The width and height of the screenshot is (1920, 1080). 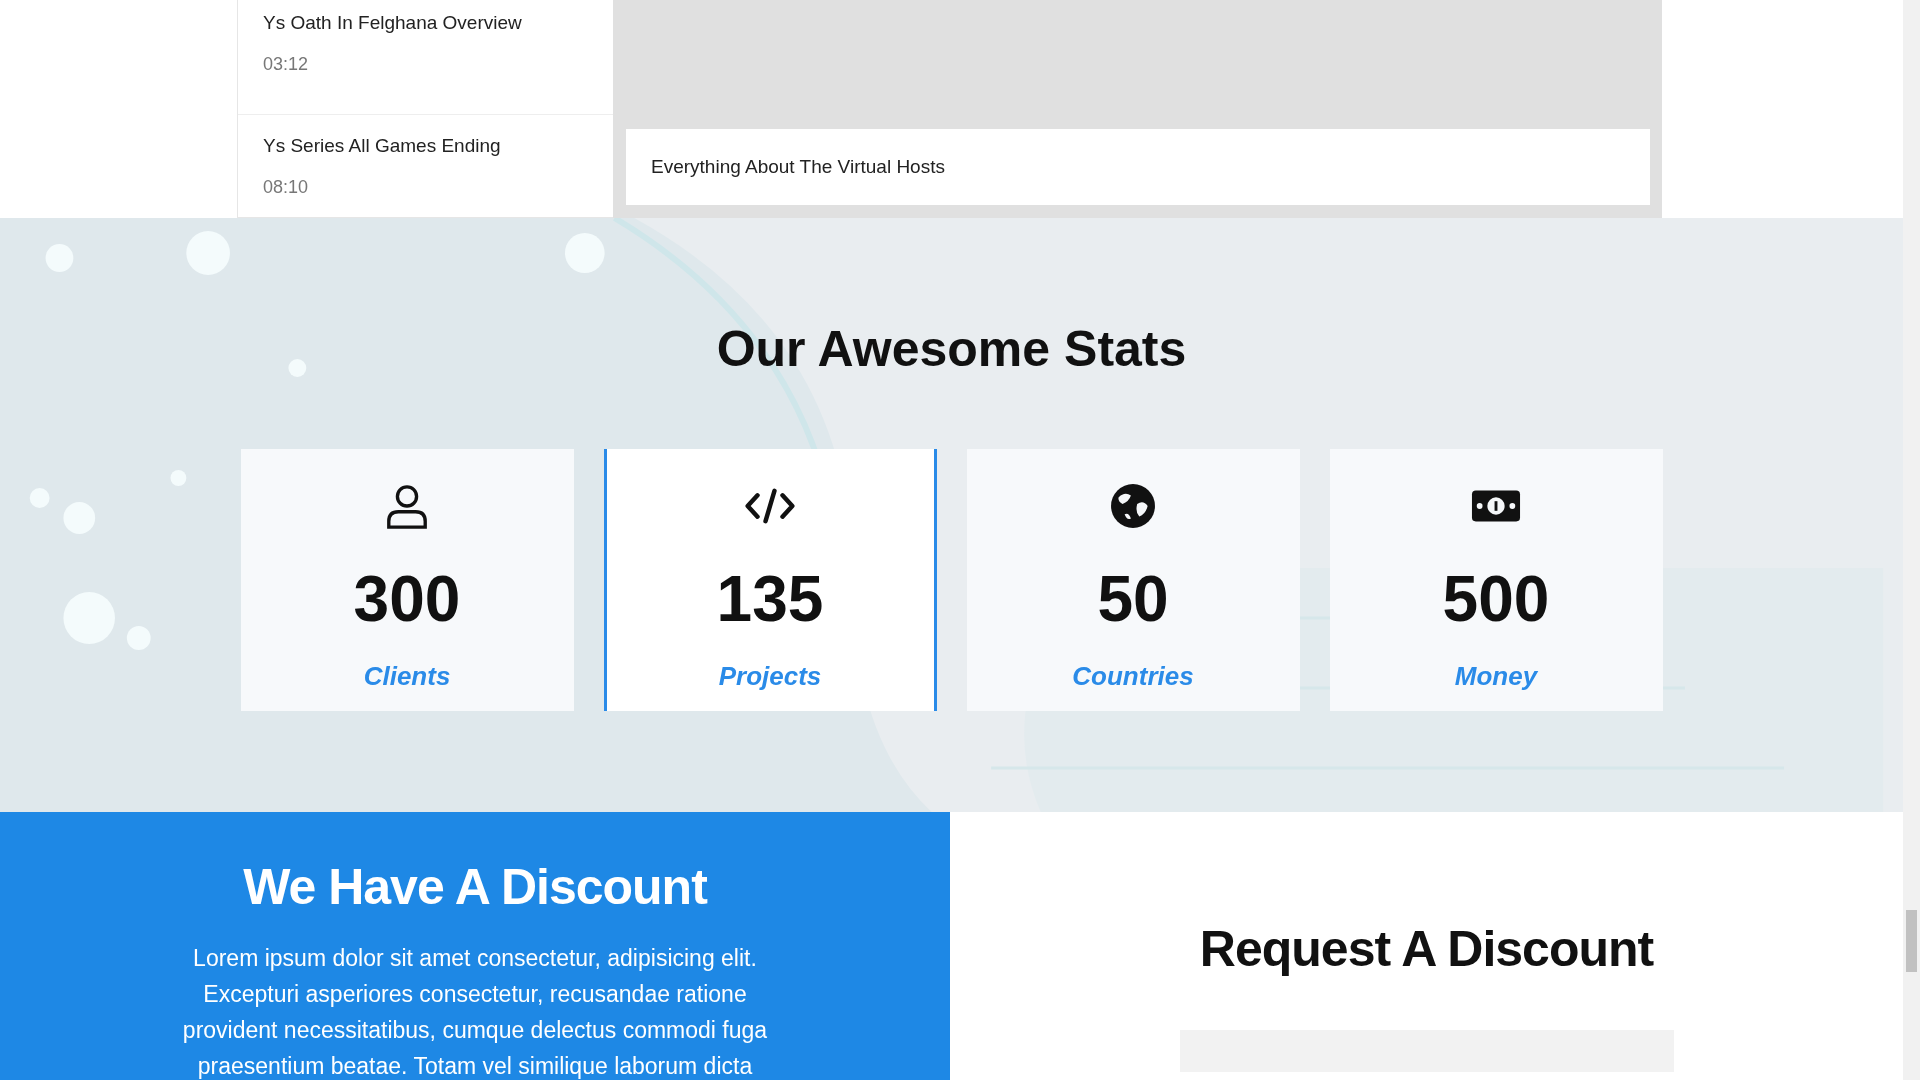 I want to click on video-duration: 03:12, so click(x=286, y=64).